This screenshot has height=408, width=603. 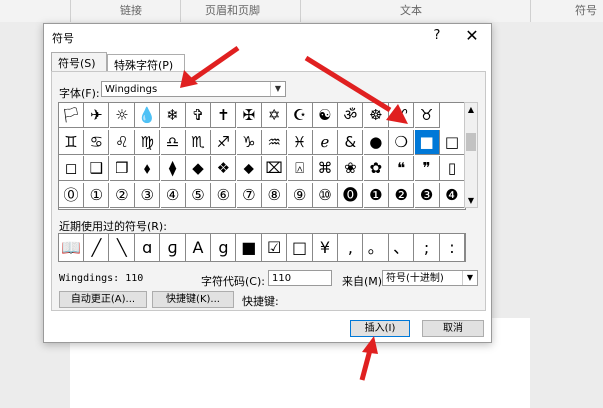 I want to click on symbol-cell: ℯ, so click(x=325, y=142).